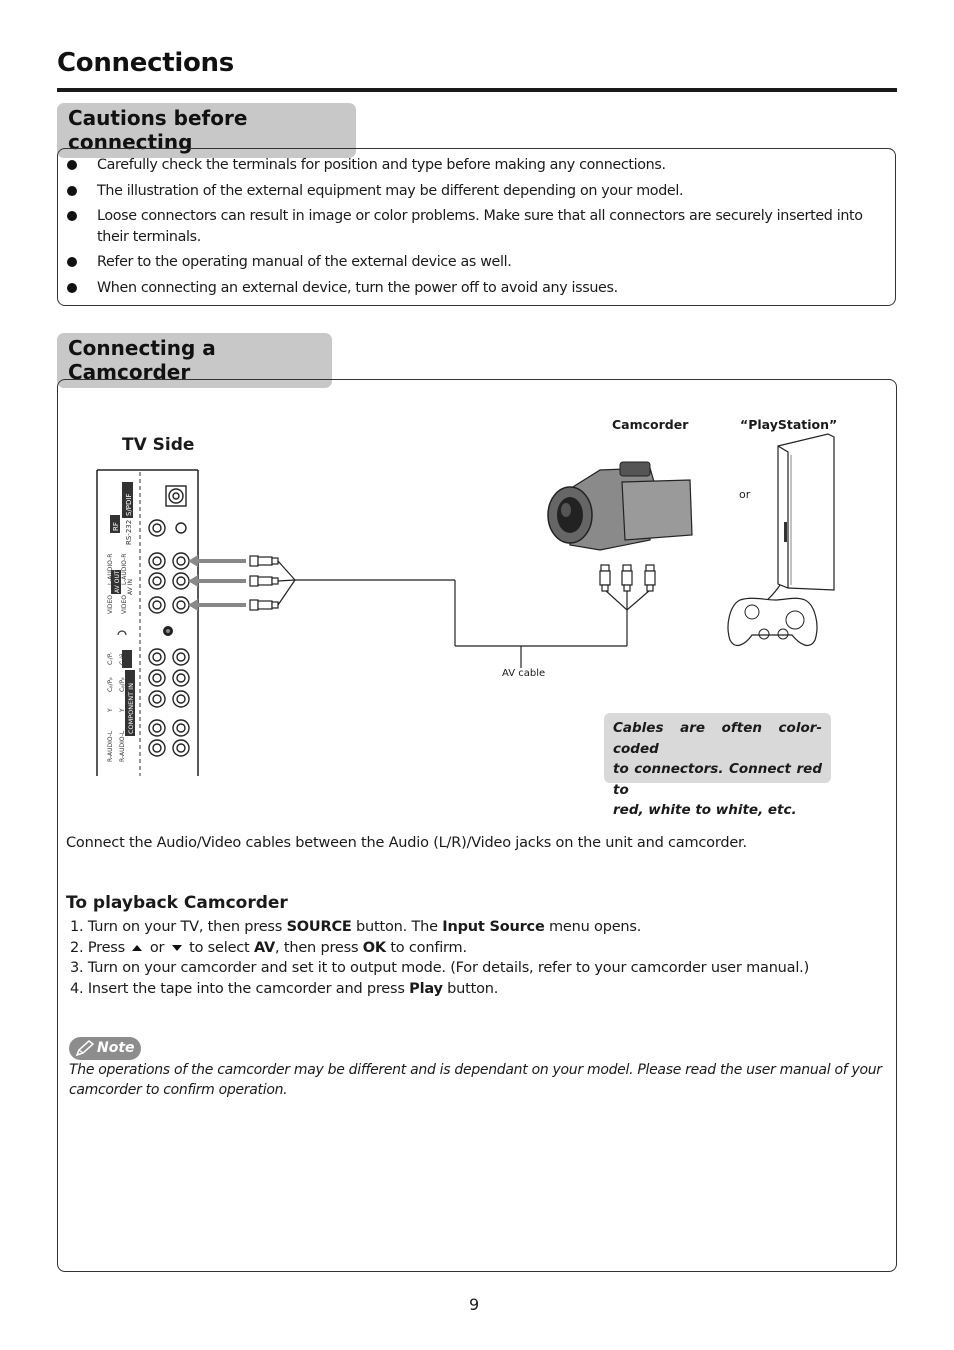  What do you see at coordinates (110, 746) in the screenshot?
I see `audio-l-label-2: R-AUDIO-L` at bounding box center [110, 746].